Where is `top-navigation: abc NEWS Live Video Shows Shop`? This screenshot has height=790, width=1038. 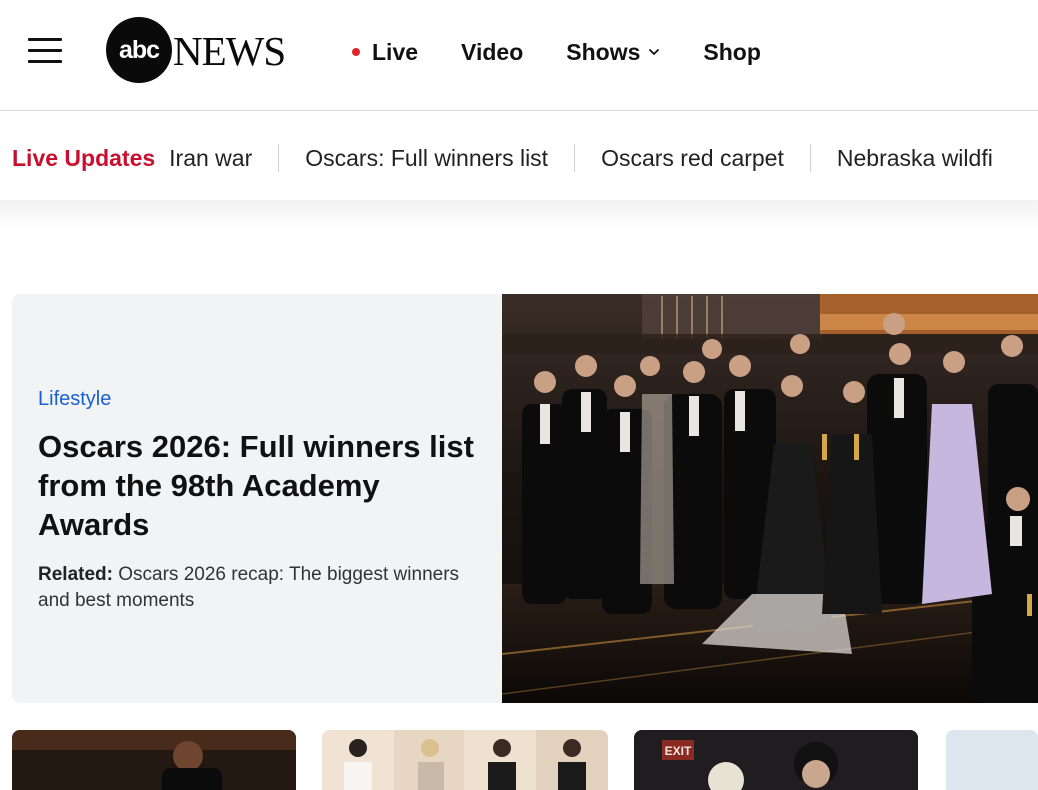 top-navigation: abc NEWS Live Video Shows Shop is located at coordinates (519, 55).